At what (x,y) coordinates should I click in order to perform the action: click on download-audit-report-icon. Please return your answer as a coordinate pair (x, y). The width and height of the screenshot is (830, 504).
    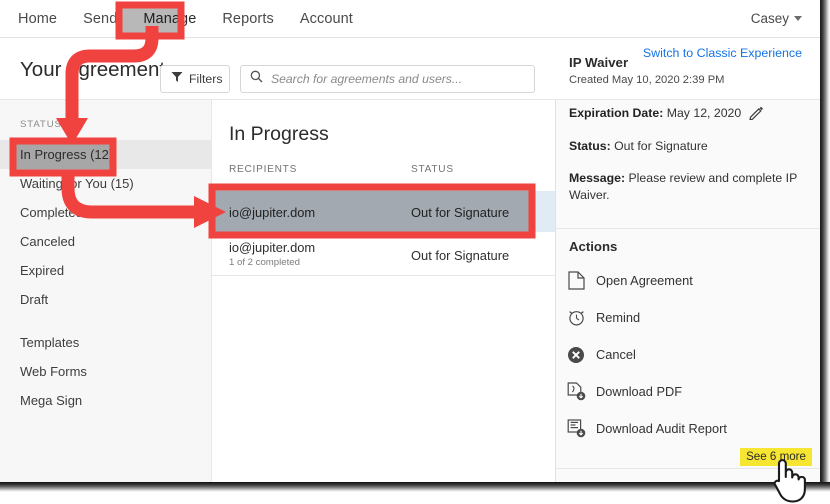
    Looking at the image, I should click on (576, 428).